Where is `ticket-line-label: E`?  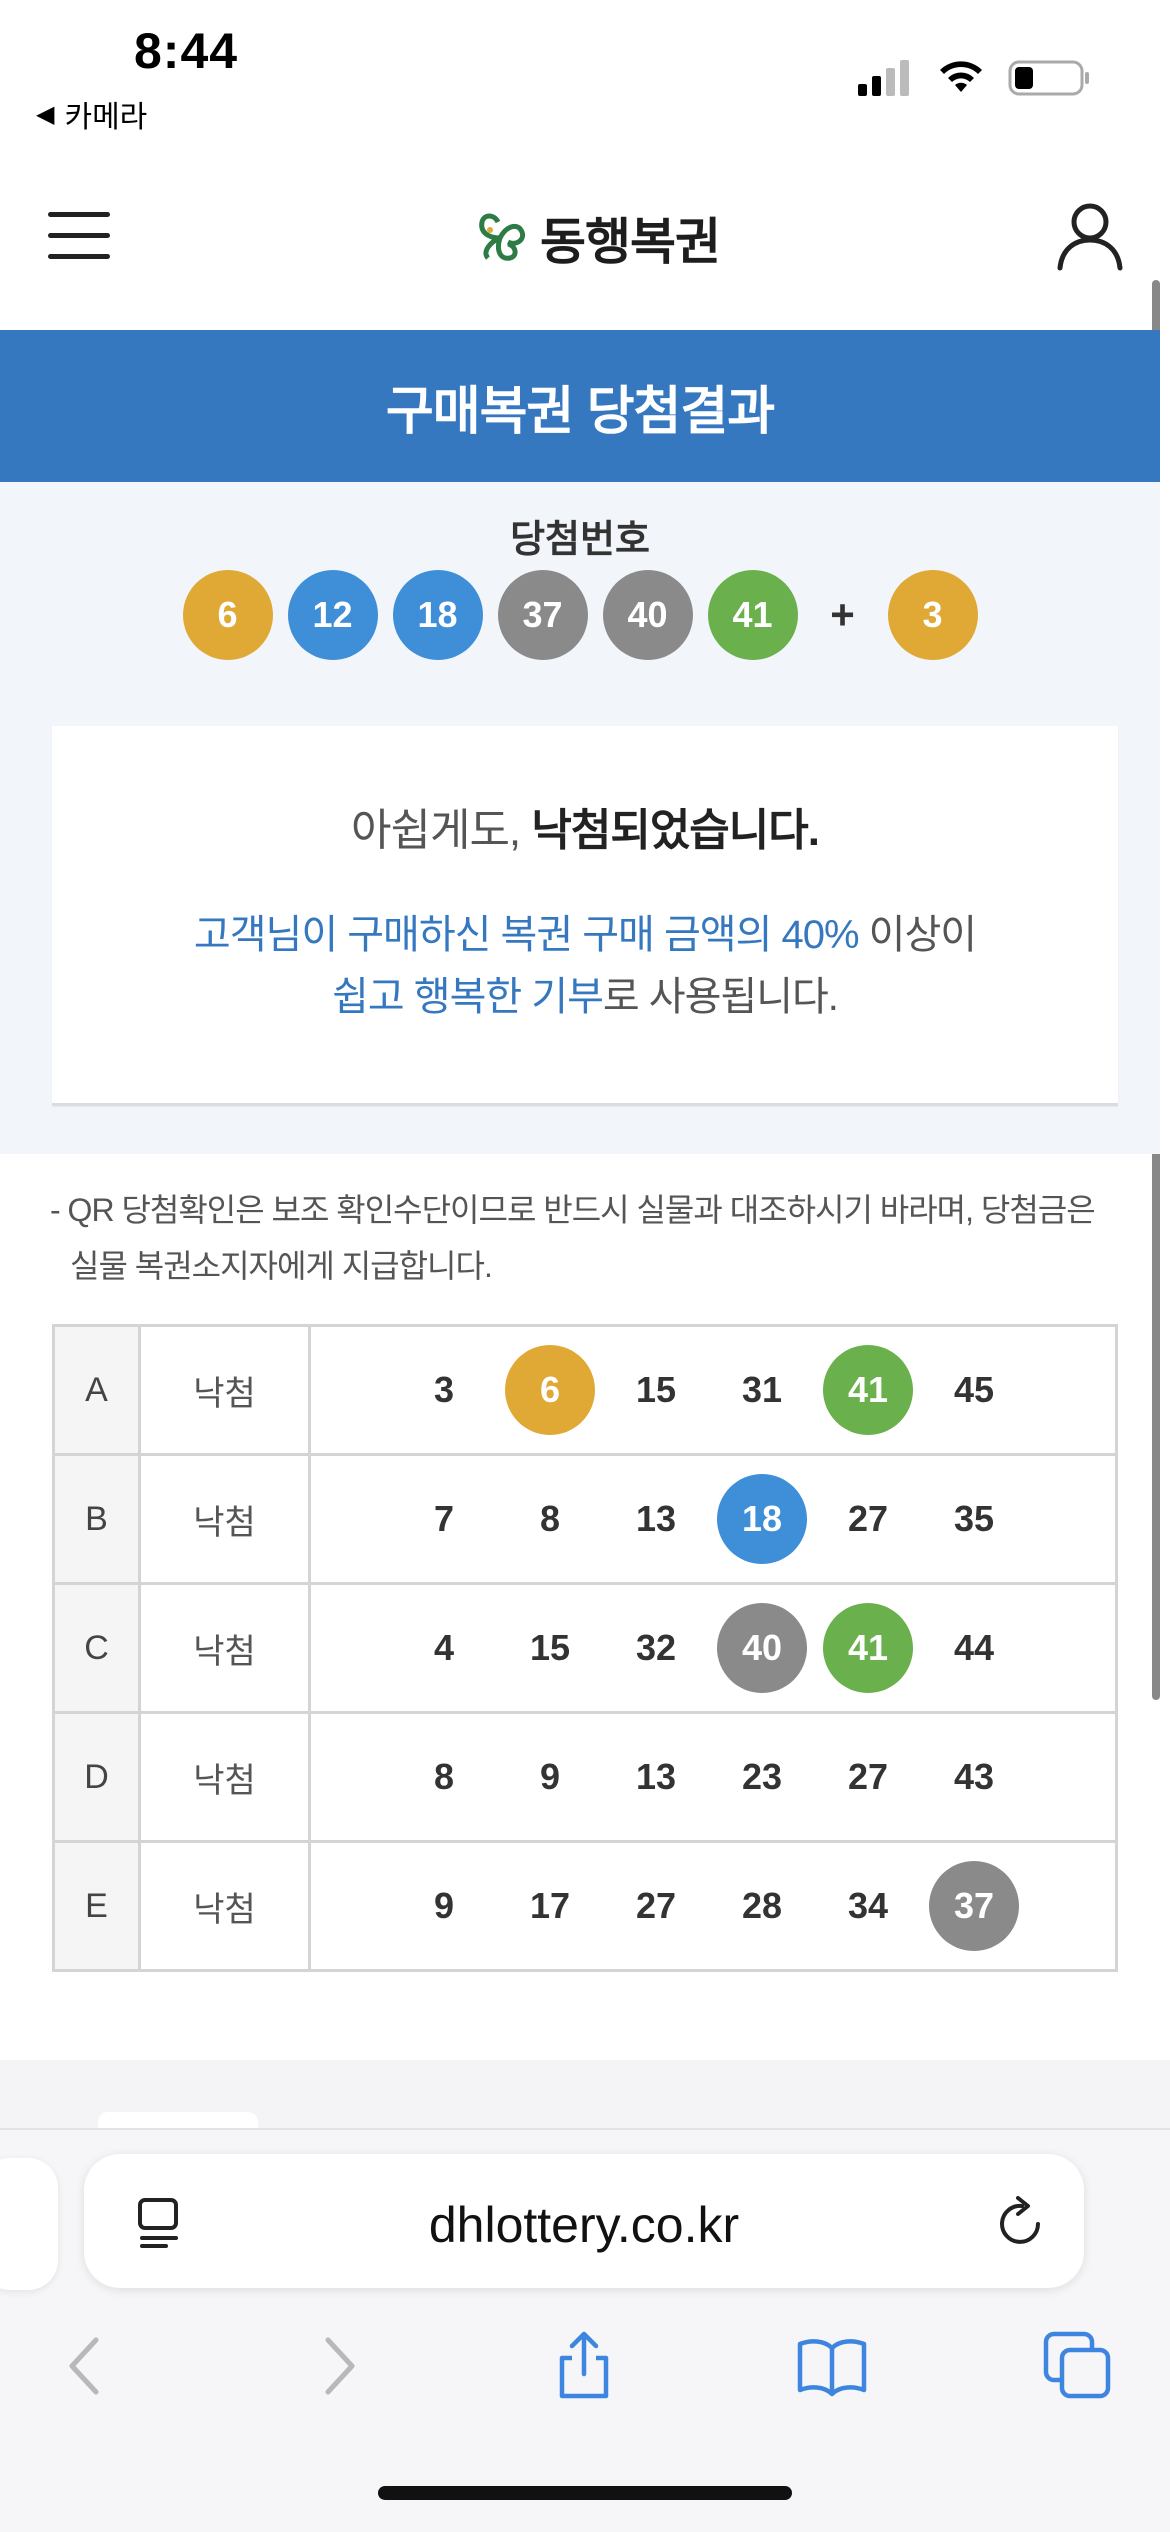 ticket-line-label: E is located at coordinates (96, 1906).